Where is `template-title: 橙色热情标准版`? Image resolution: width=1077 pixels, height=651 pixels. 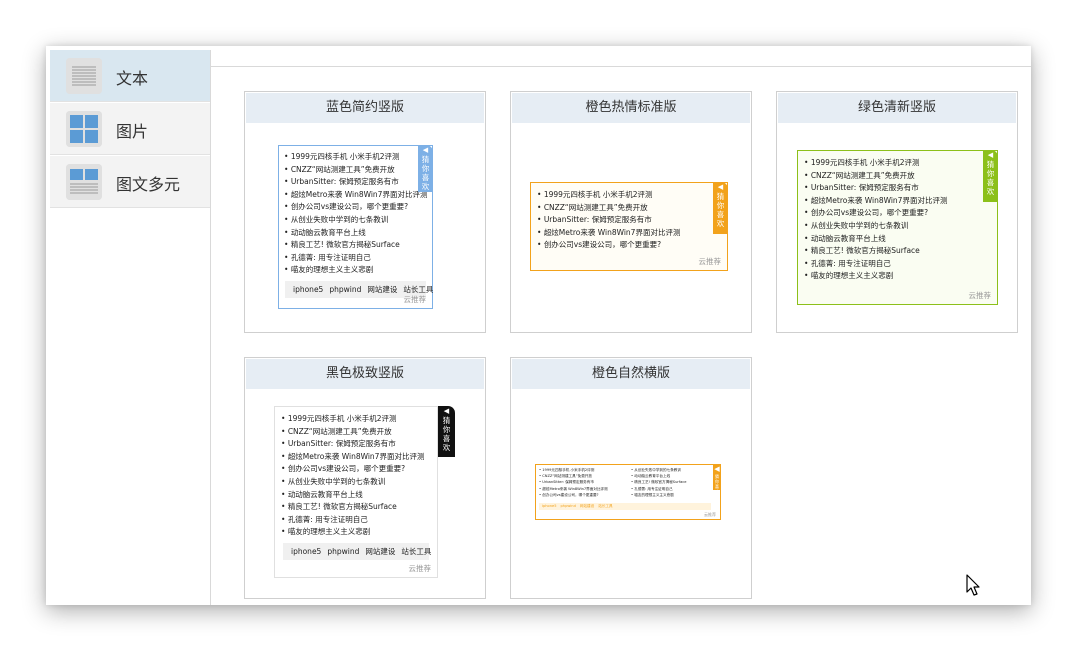 template-title: 橙色热情标准版 is located at coordinates (631, 108).